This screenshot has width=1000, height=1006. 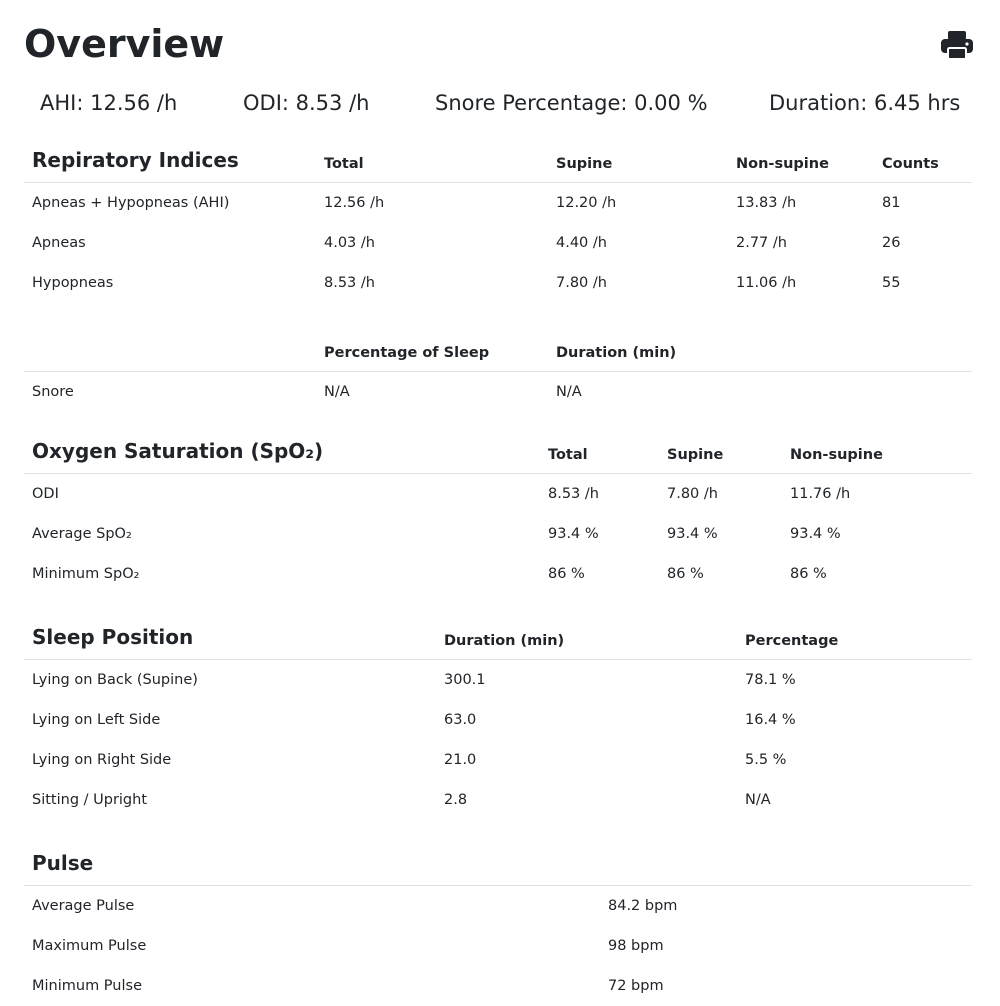 I want to click on cell-value: 11.06 /h, so click(x=766, y=283).